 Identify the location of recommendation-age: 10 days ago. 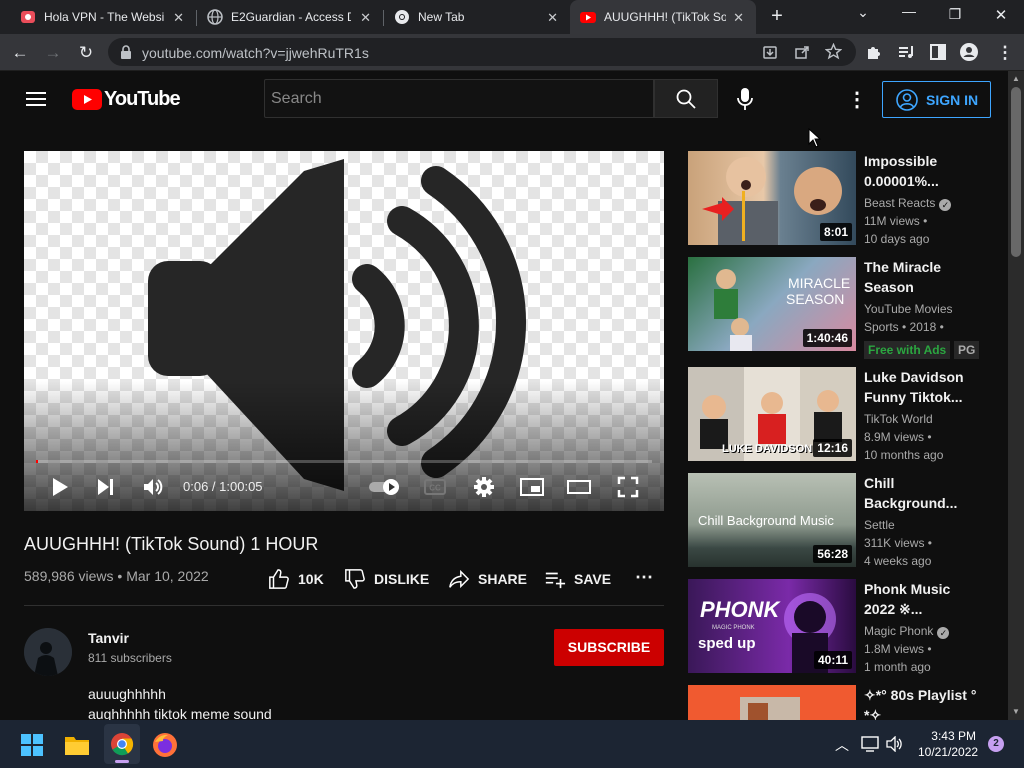
(897, 239).